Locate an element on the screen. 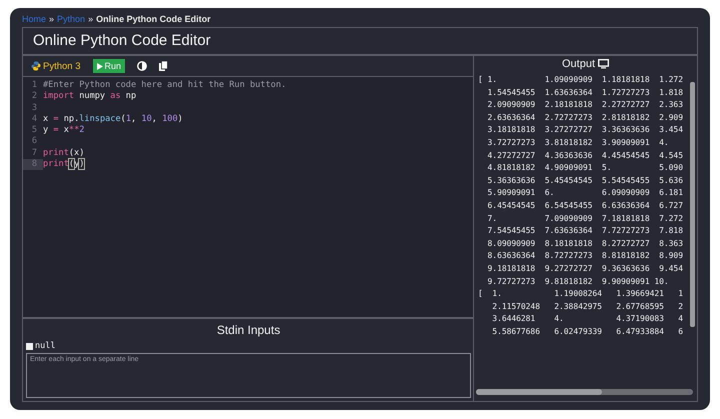  horizontal-scrollbar is located at coordinates (584, 392).